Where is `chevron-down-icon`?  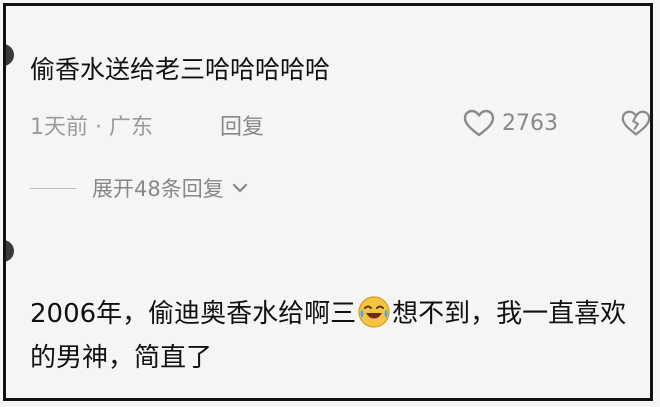 chevron-down-icon is located at coordinates (239, 188).